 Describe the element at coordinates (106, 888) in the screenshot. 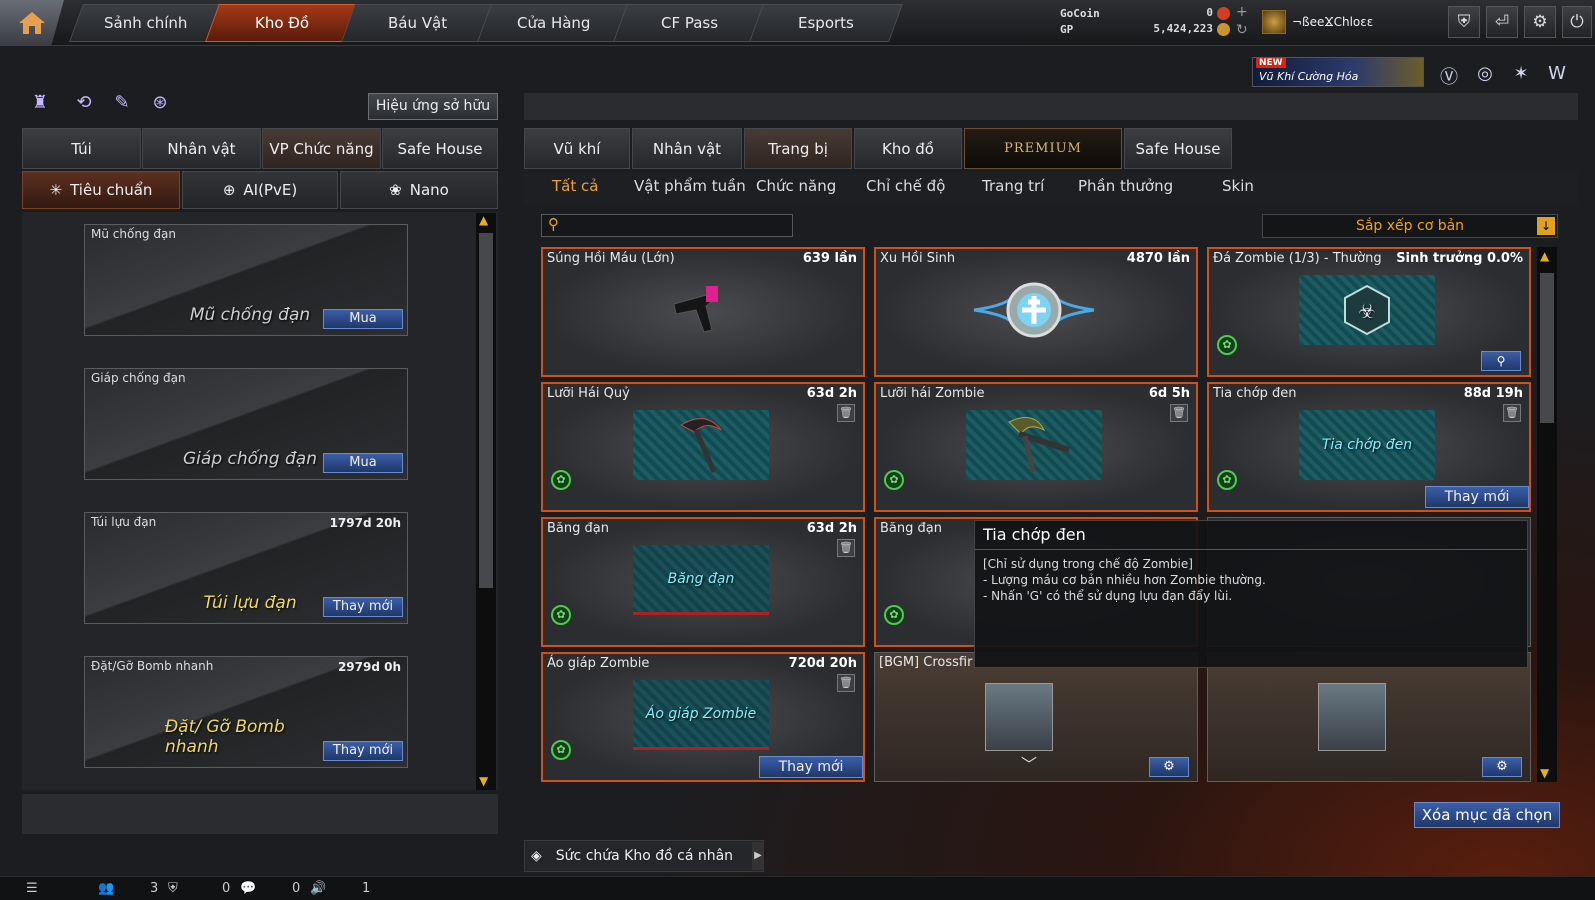

I see `friends-icon: 👥` at that location.